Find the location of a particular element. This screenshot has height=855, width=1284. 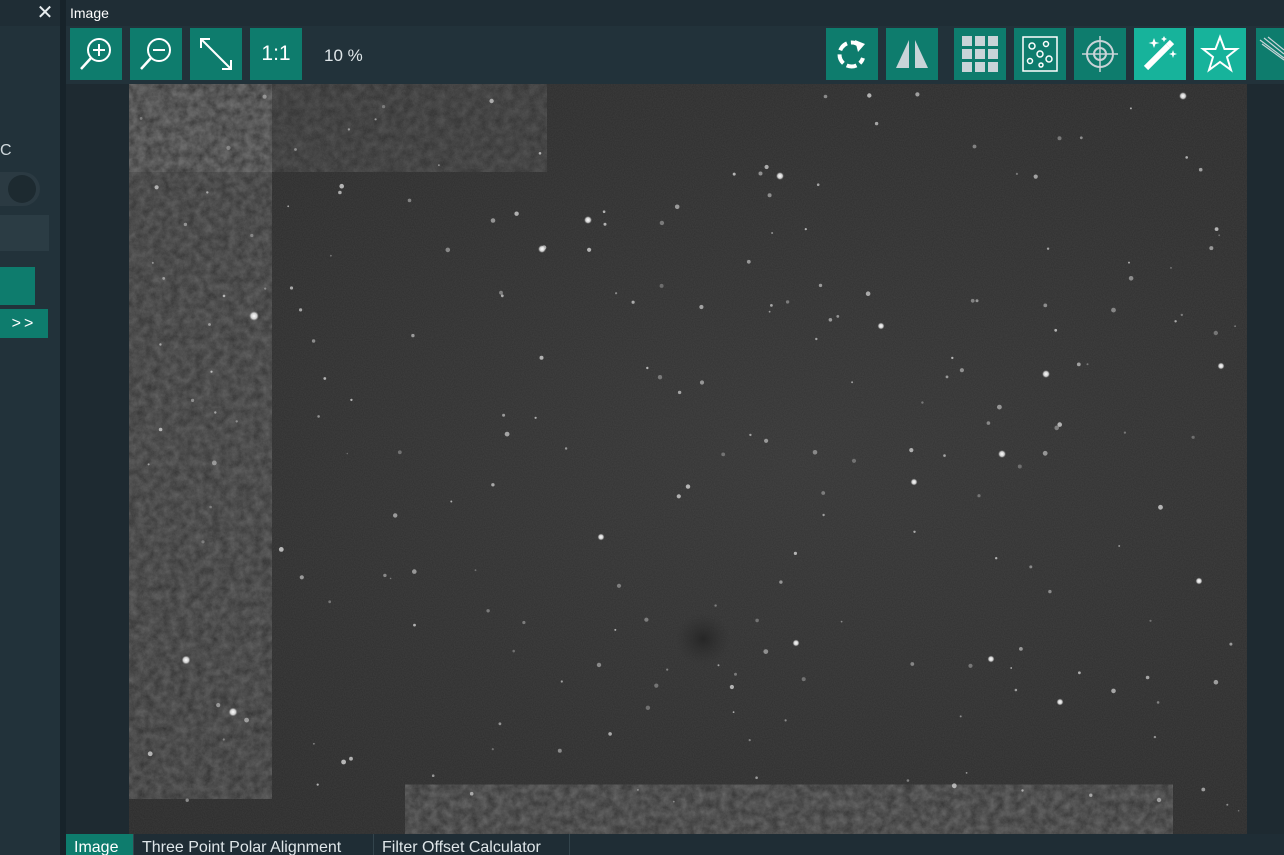

text-field is located at coordinates (24, 233).